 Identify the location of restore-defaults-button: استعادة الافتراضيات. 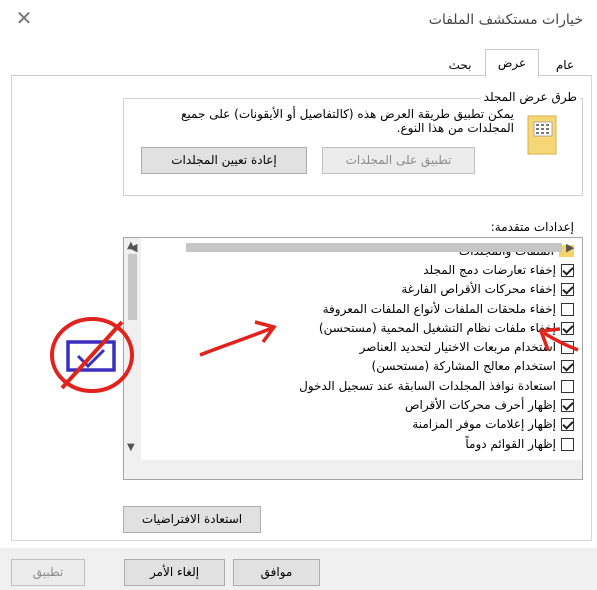
(192, 519).